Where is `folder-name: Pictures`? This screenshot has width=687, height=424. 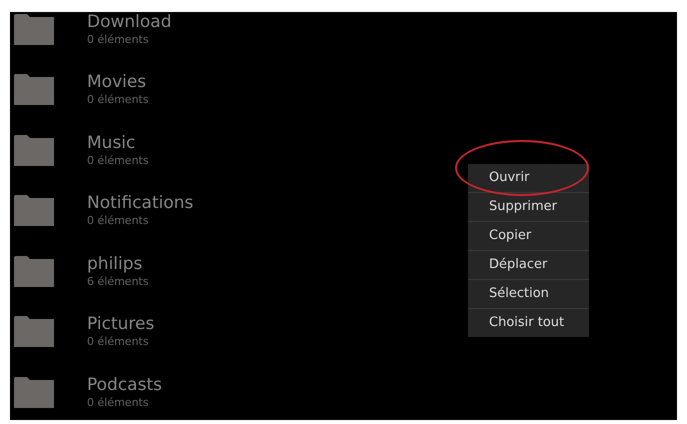 folder-name: Pictures is located at coordinates (120, 324).